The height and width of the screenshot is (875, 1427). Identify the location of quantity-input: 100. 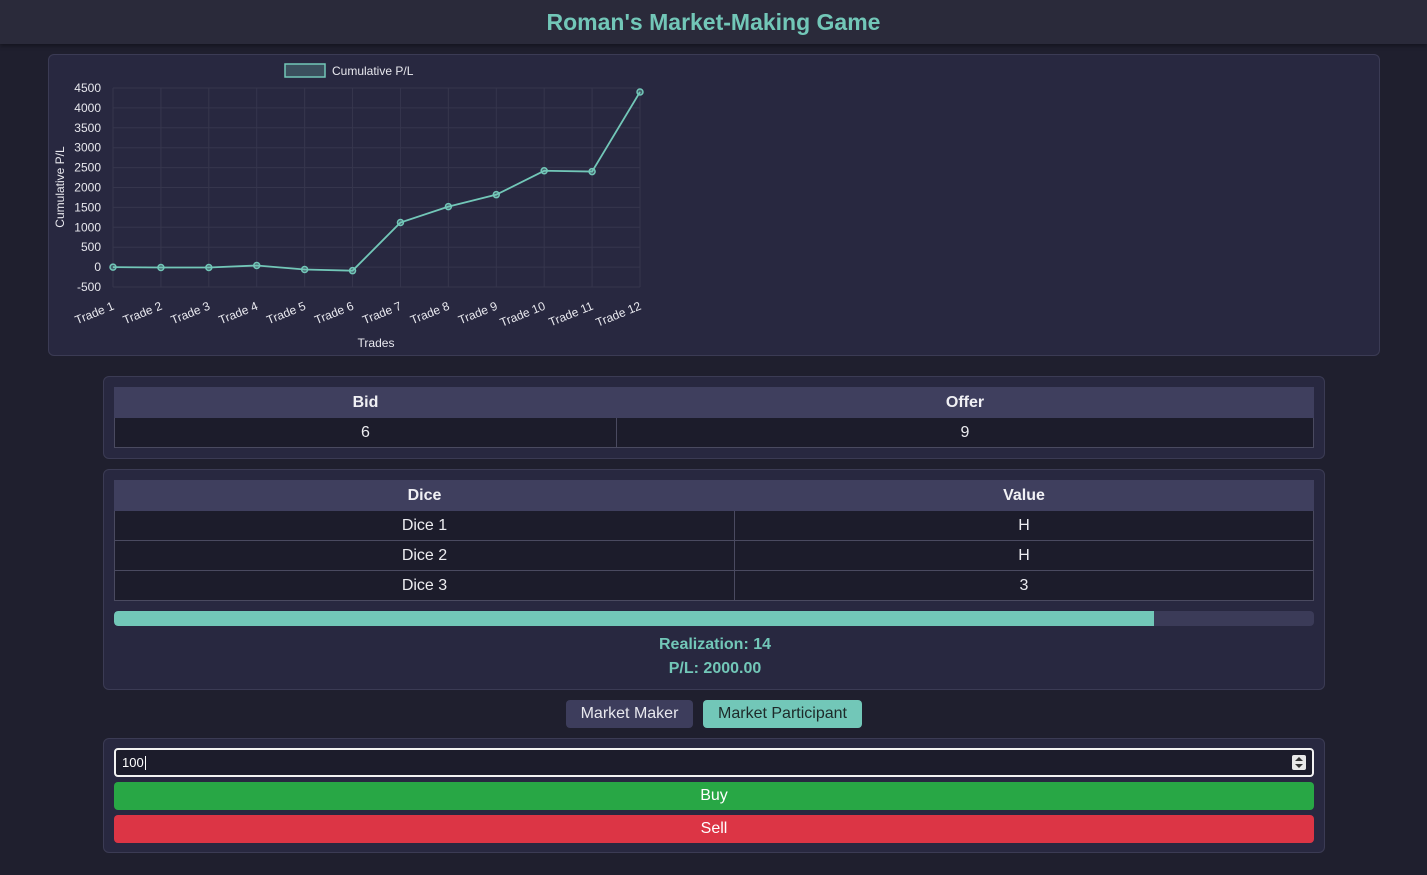
(714, 762).